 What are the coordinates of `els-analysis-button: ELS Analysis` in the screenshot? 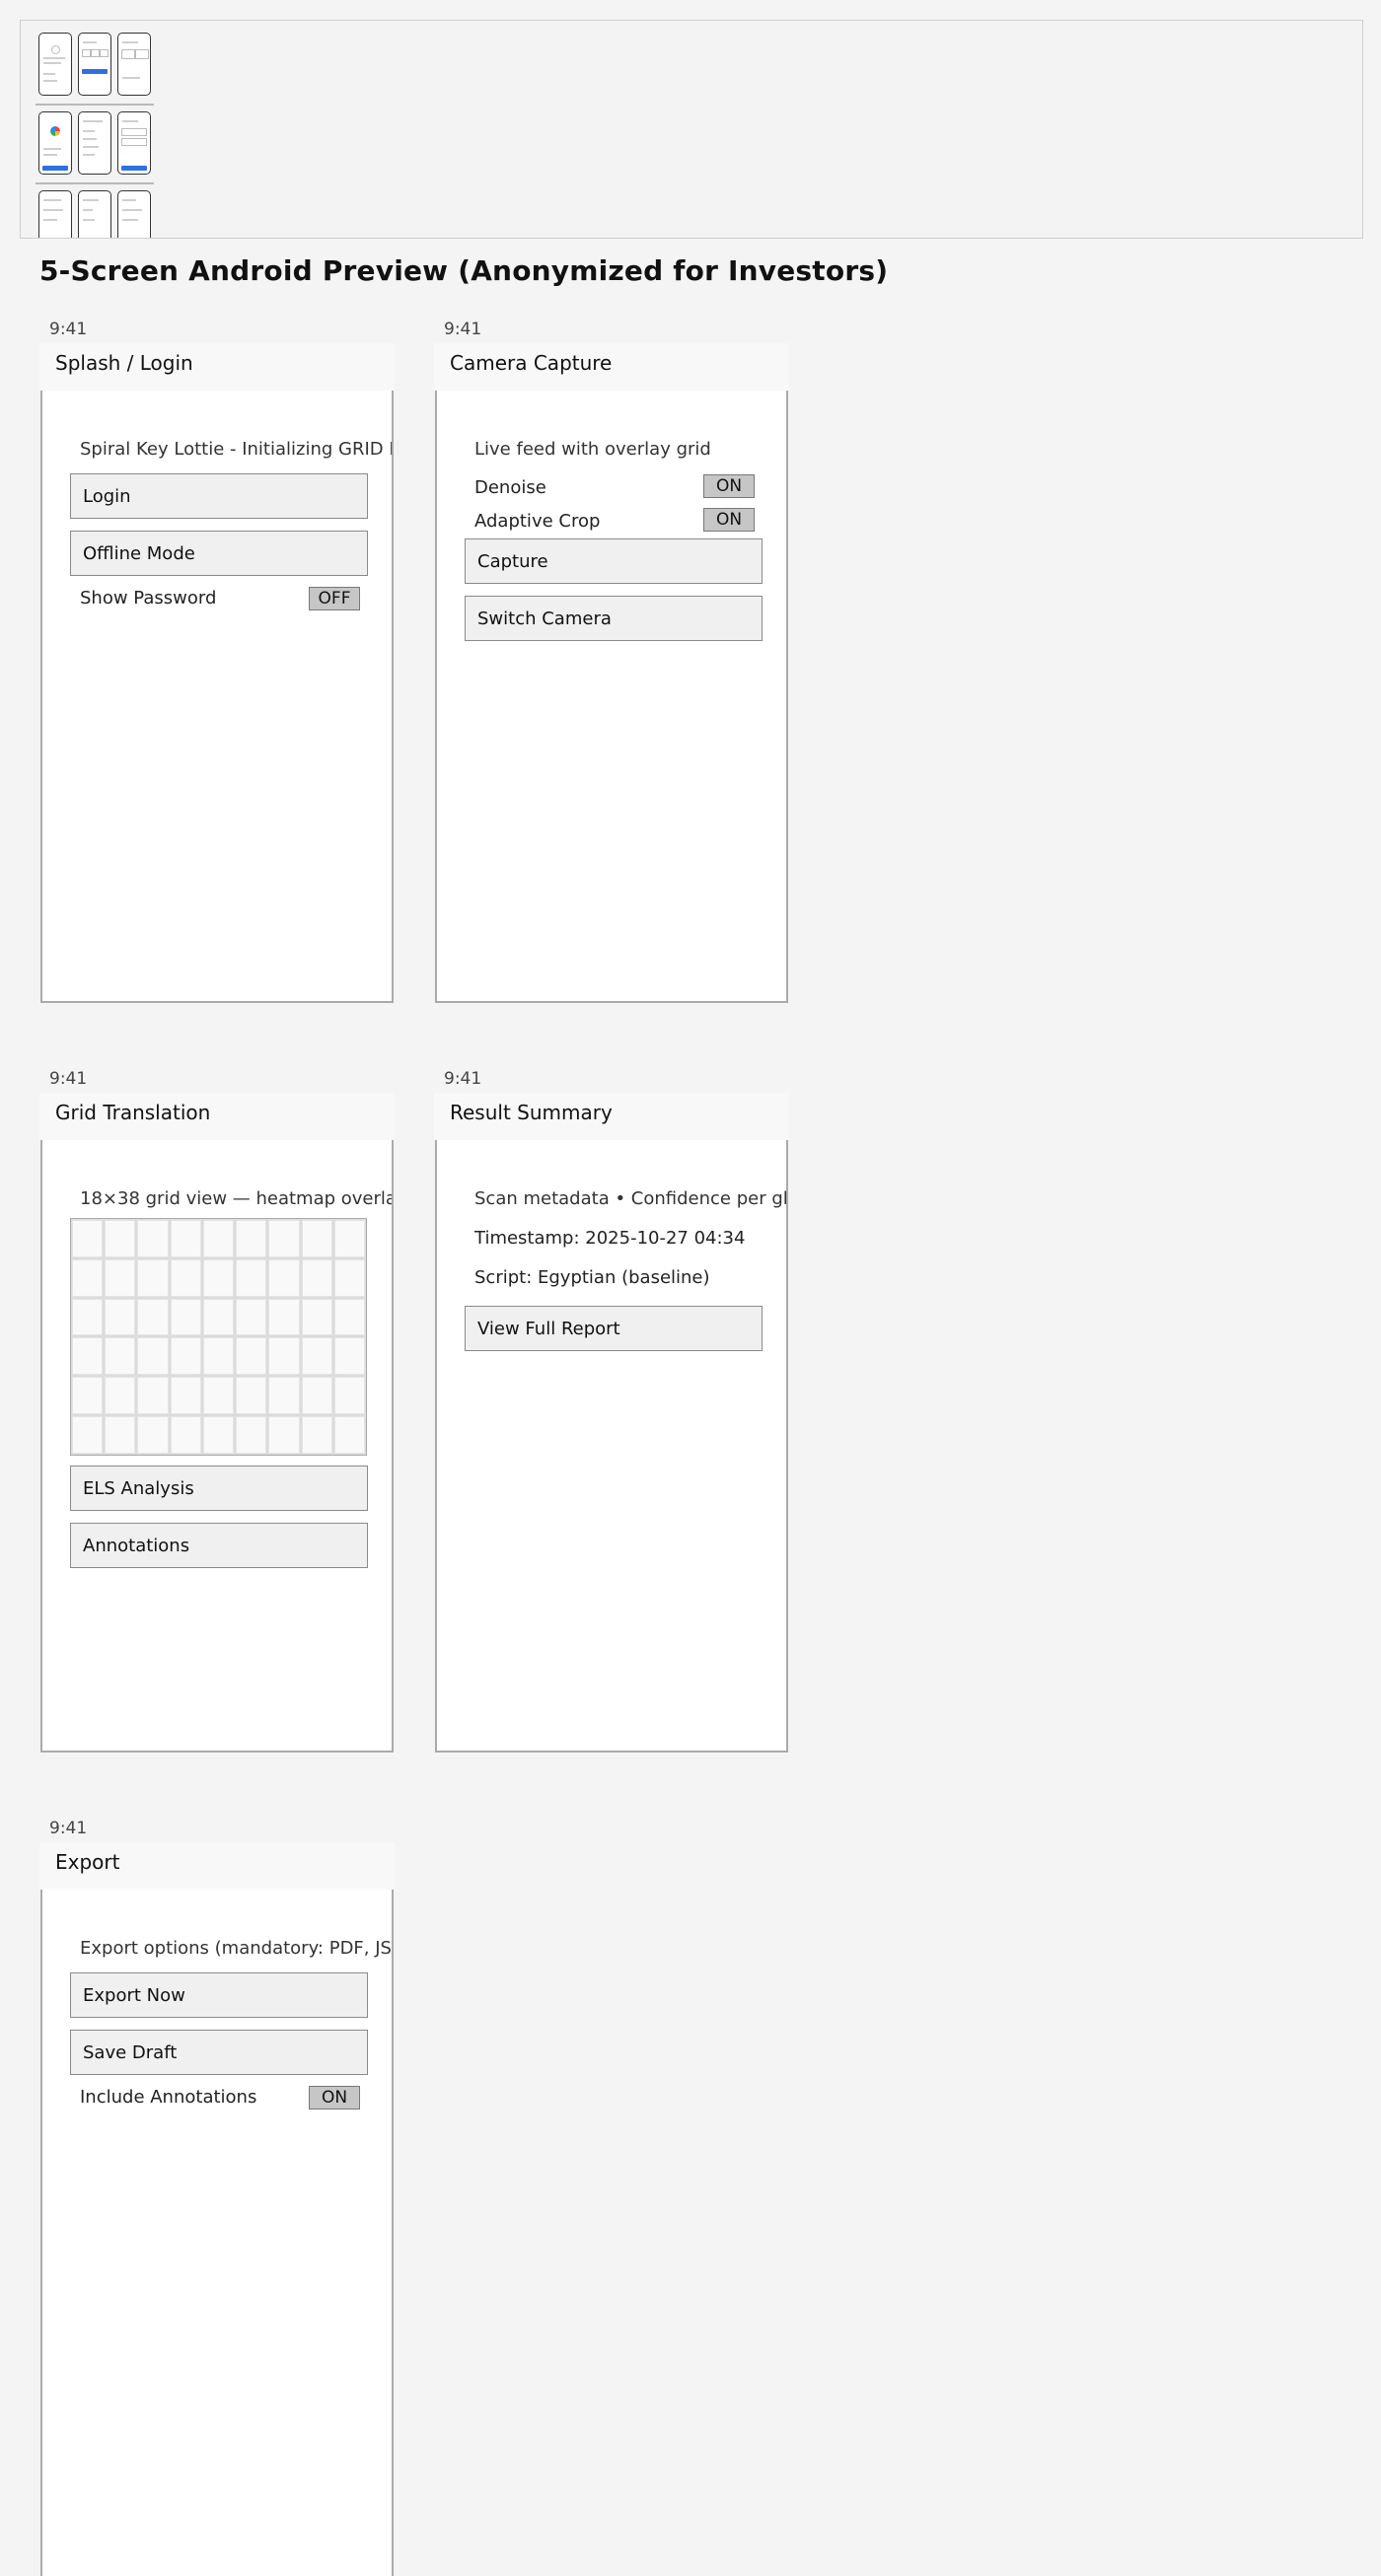 It's located at (219, 1489).